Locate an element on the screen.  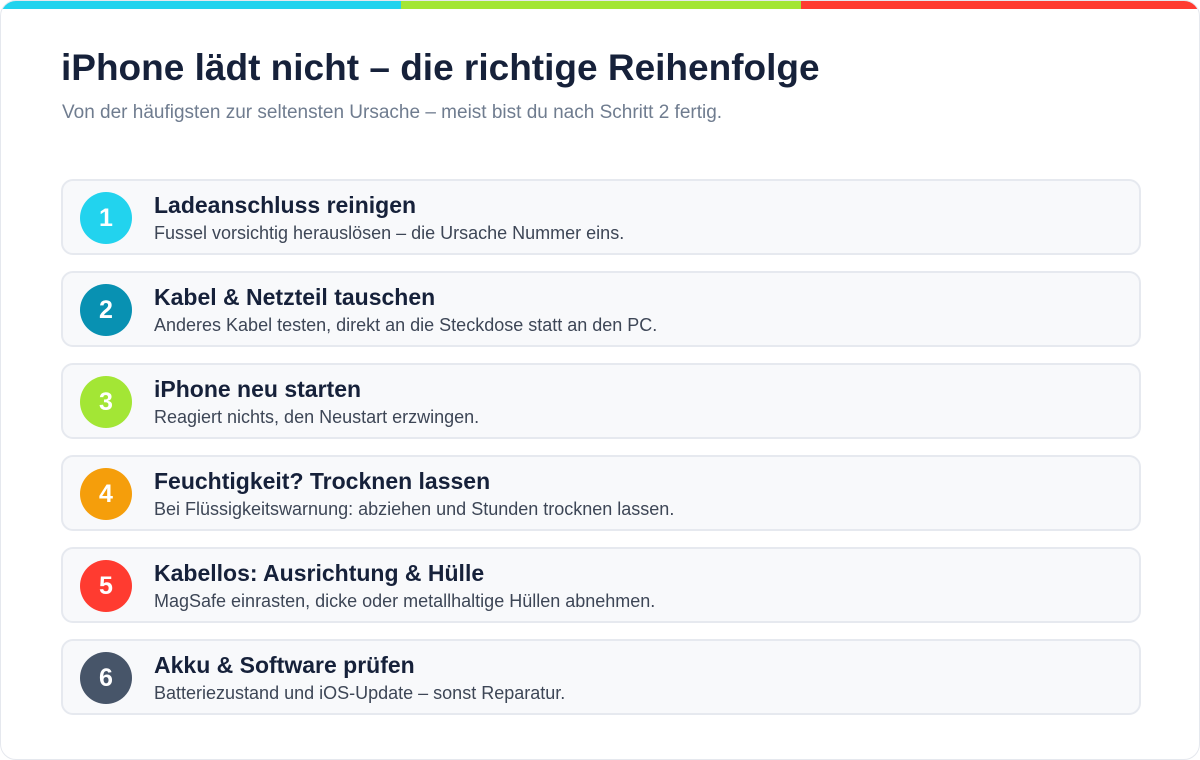
step-title: Feuchtigkeit? Trocknen lassen is located at coordinates (322, 481).